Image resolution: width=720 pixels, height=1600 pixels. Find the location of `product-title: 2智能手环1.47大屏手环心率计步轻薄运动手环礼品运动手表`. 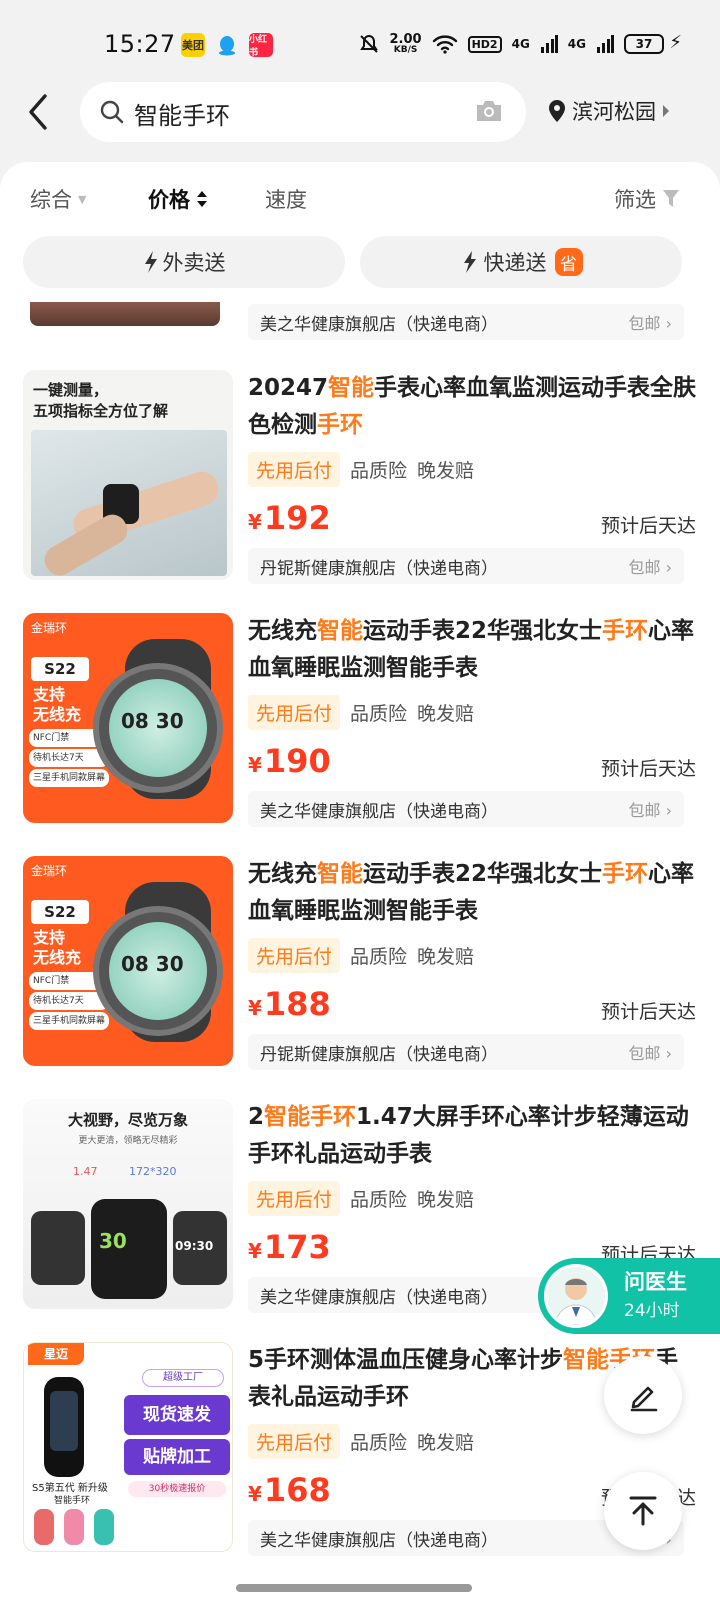

product-title: 2智能手环1.47大屏手环心率计步轻薄运动手环礼品运动手表 is located at coordinates (473, 1136).